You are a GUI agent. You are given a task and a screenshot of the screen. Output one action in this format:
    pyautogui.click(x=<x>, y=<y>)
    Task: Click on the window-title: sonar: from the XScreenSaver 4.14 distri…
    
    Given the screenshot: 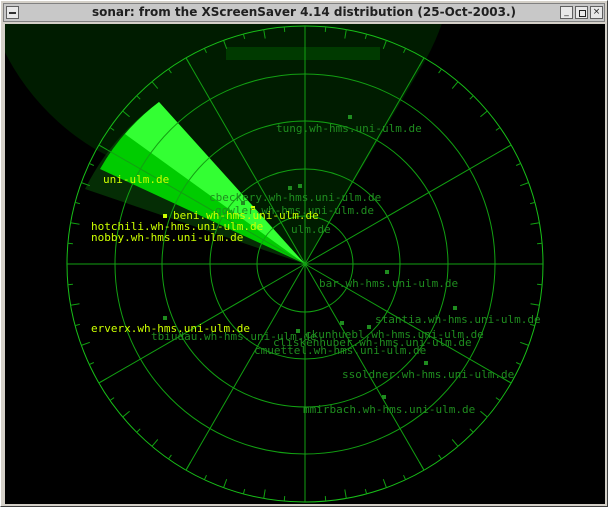 What is the action you would take?
    pyautogui.click(x=304, y=12)
    